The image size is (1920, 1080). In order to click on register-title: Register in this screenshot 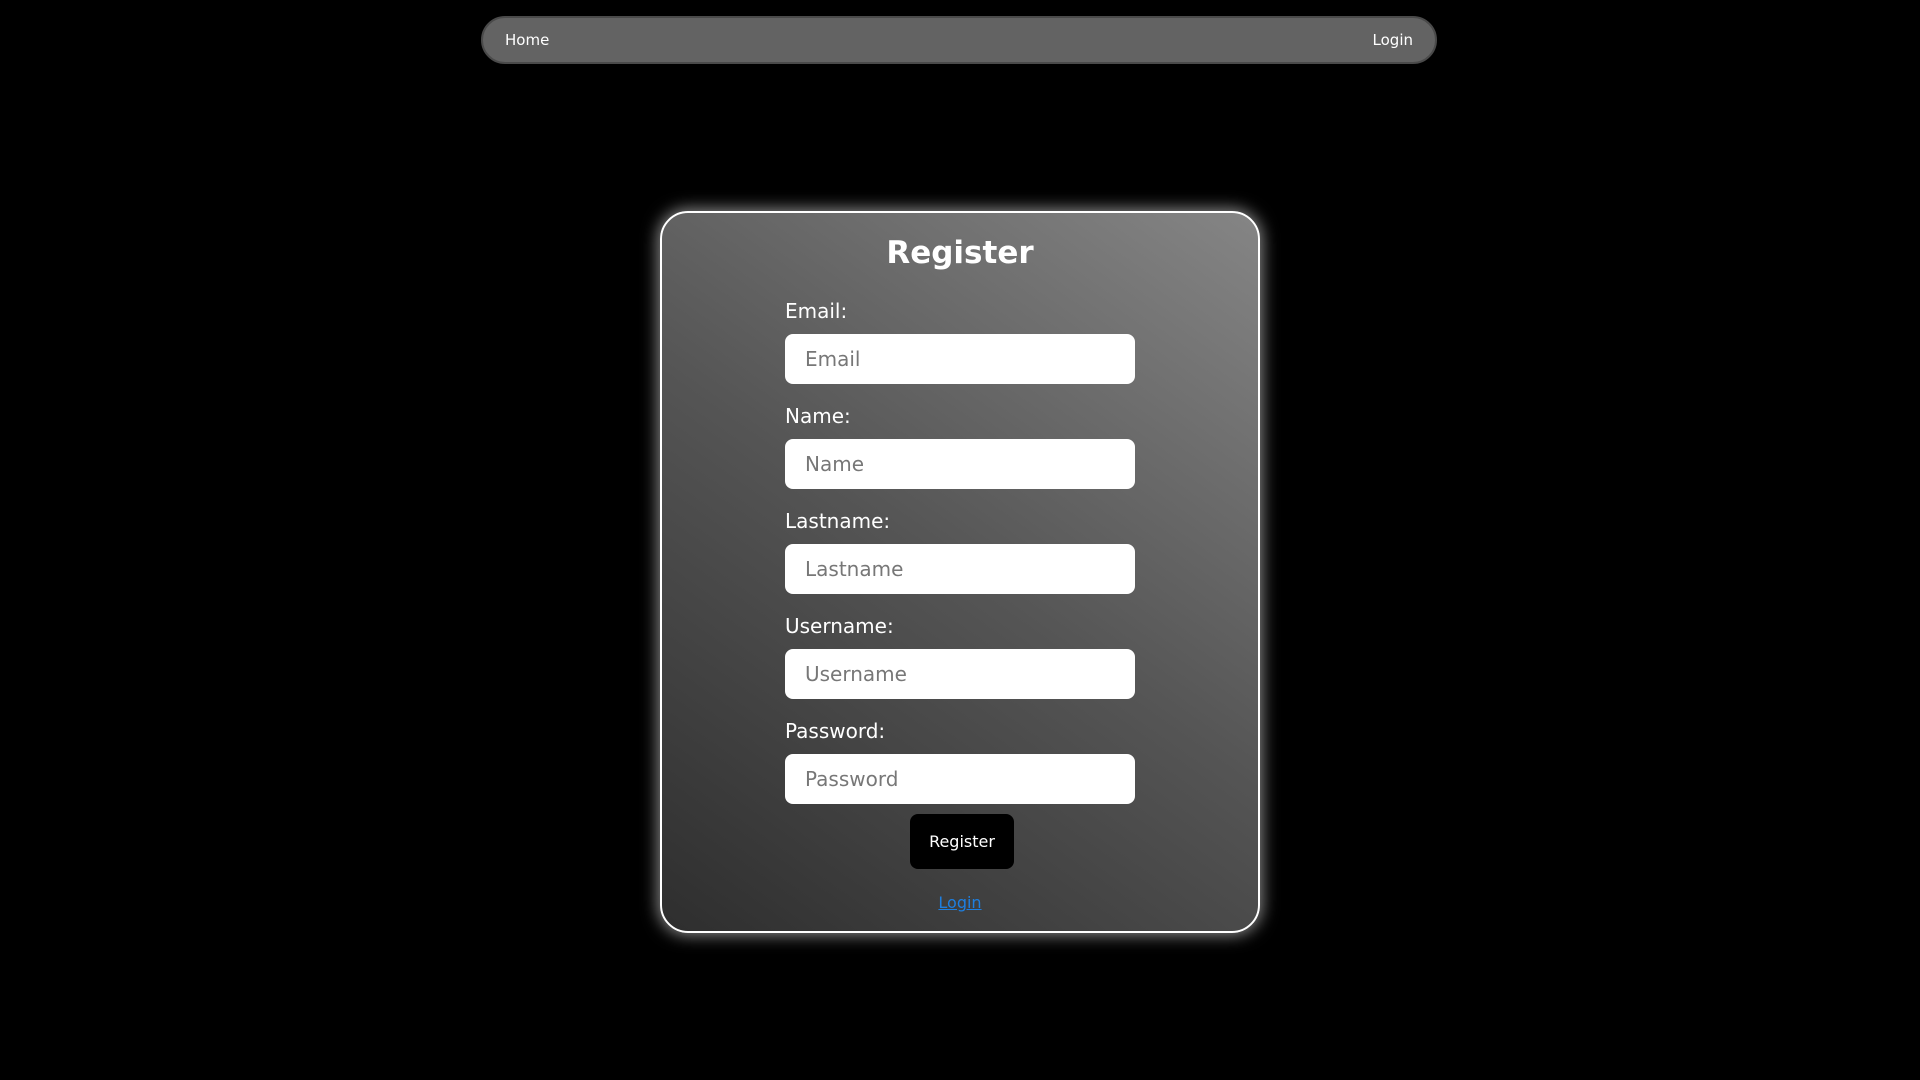, I will do `click(960, 253)`.